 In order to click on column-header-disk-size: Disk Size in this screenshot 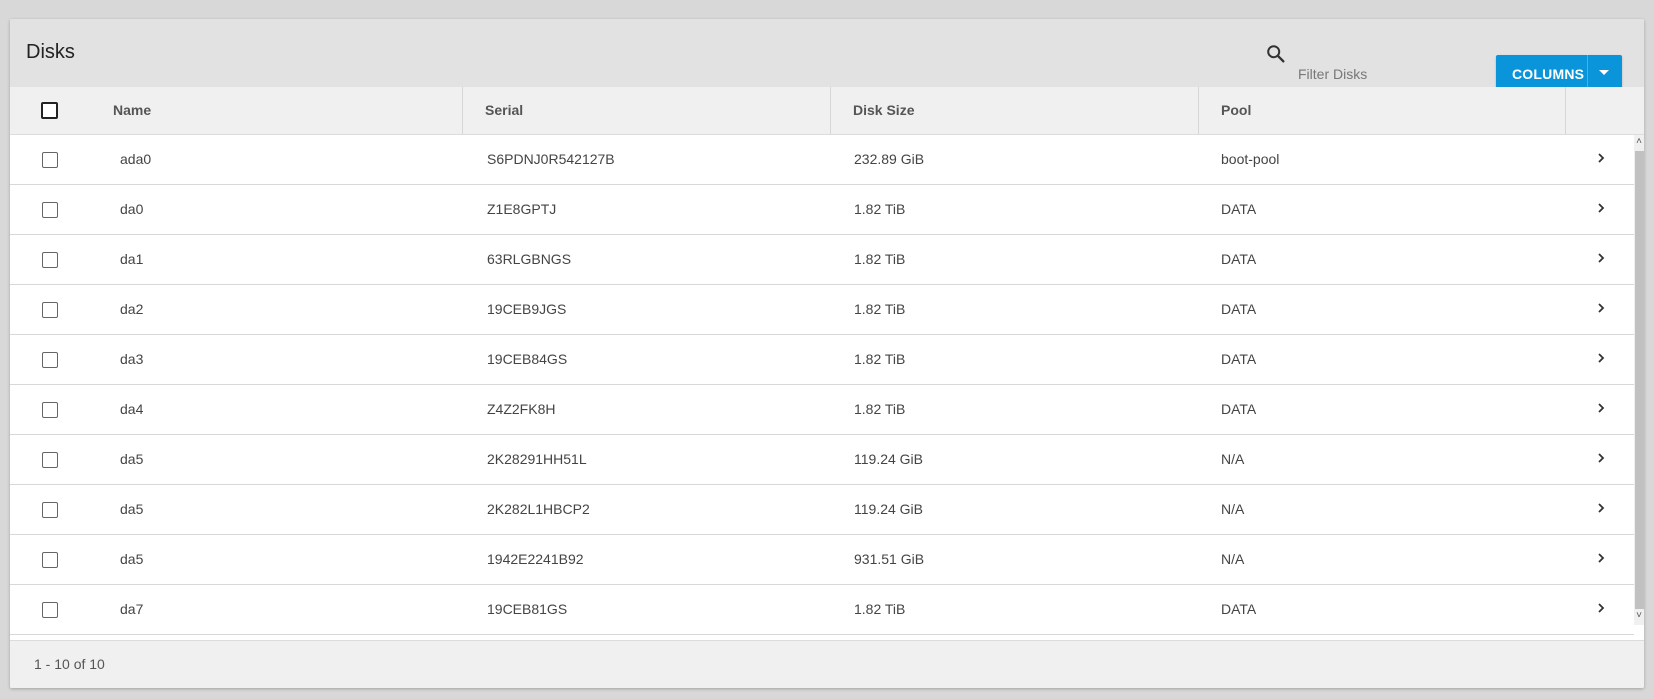, I will do `click(883, 110)`.